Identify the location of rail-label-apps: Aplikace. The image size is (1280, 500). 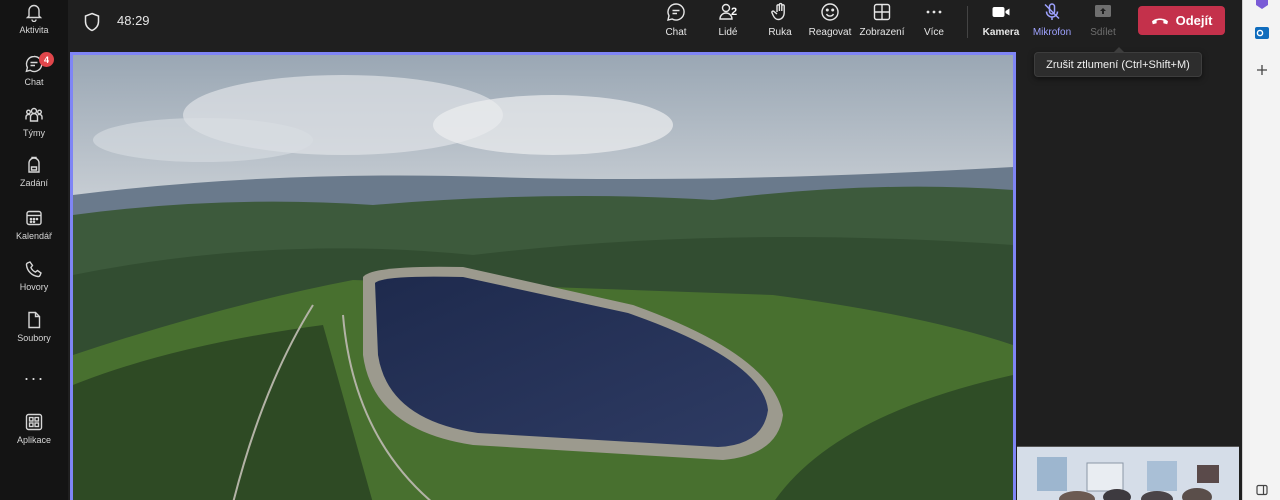
(34, 440).